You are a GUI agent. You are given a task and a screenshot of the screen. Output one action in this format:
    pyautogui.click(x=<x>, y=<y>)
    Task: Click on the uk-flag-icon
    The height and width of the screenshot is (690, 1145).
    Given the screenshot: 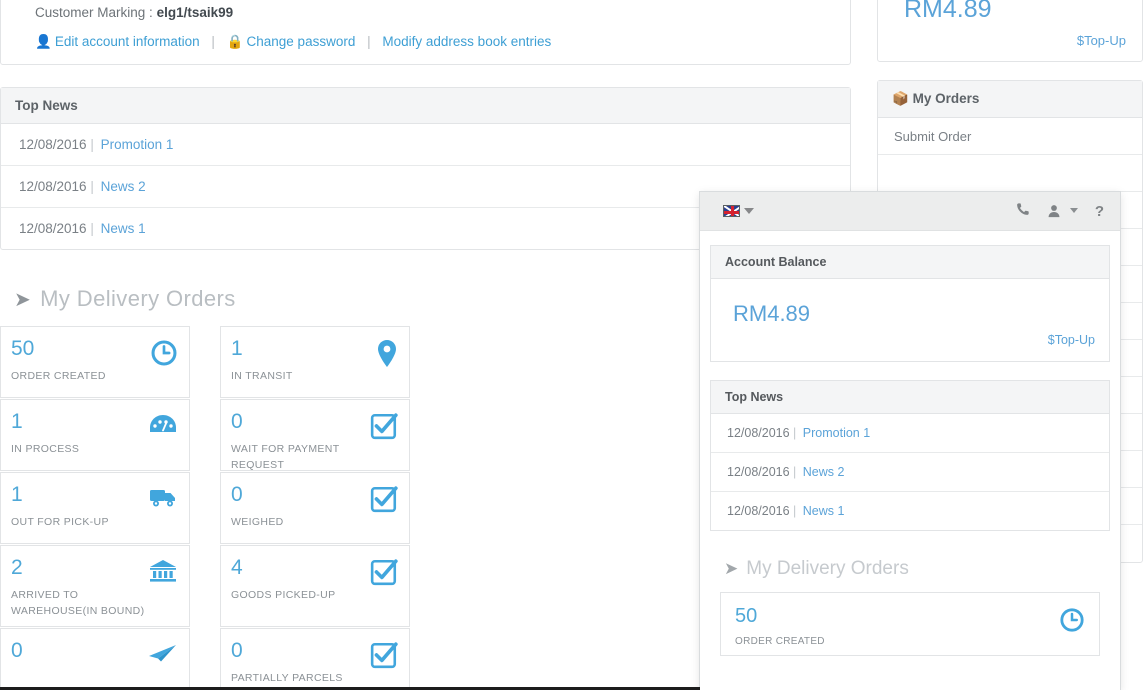 What is the action you would take?
    pyautogui.click(x=731, y=211)
    